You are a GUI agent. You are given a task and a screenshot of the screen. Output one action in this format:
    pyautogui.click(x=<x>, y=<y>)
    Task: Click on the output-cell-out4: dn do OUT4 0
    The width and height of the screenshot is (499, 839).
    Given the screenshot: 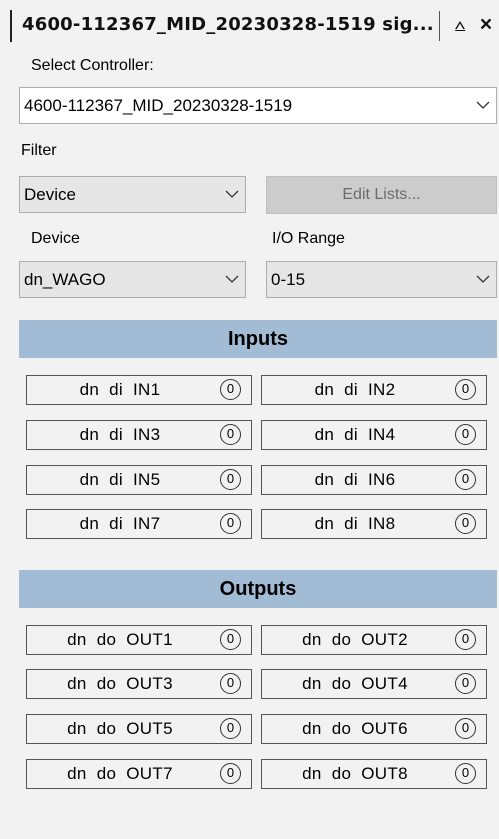 What is the action you would take?
    pyautogui.click(x=374, y=684)
    